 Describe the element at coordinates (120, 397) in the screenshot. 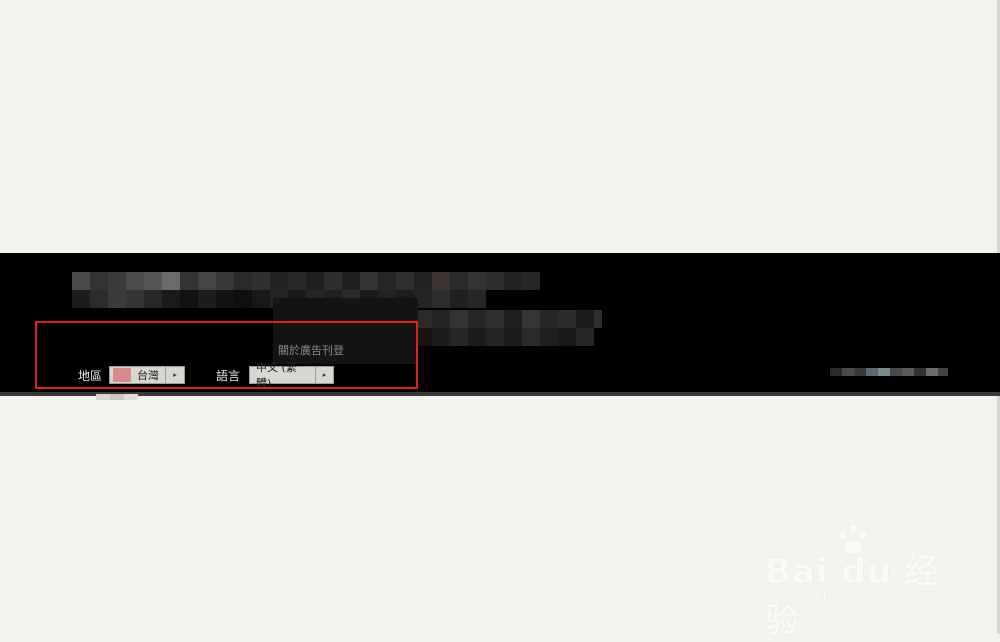

I see `blurred-residue` at that location.